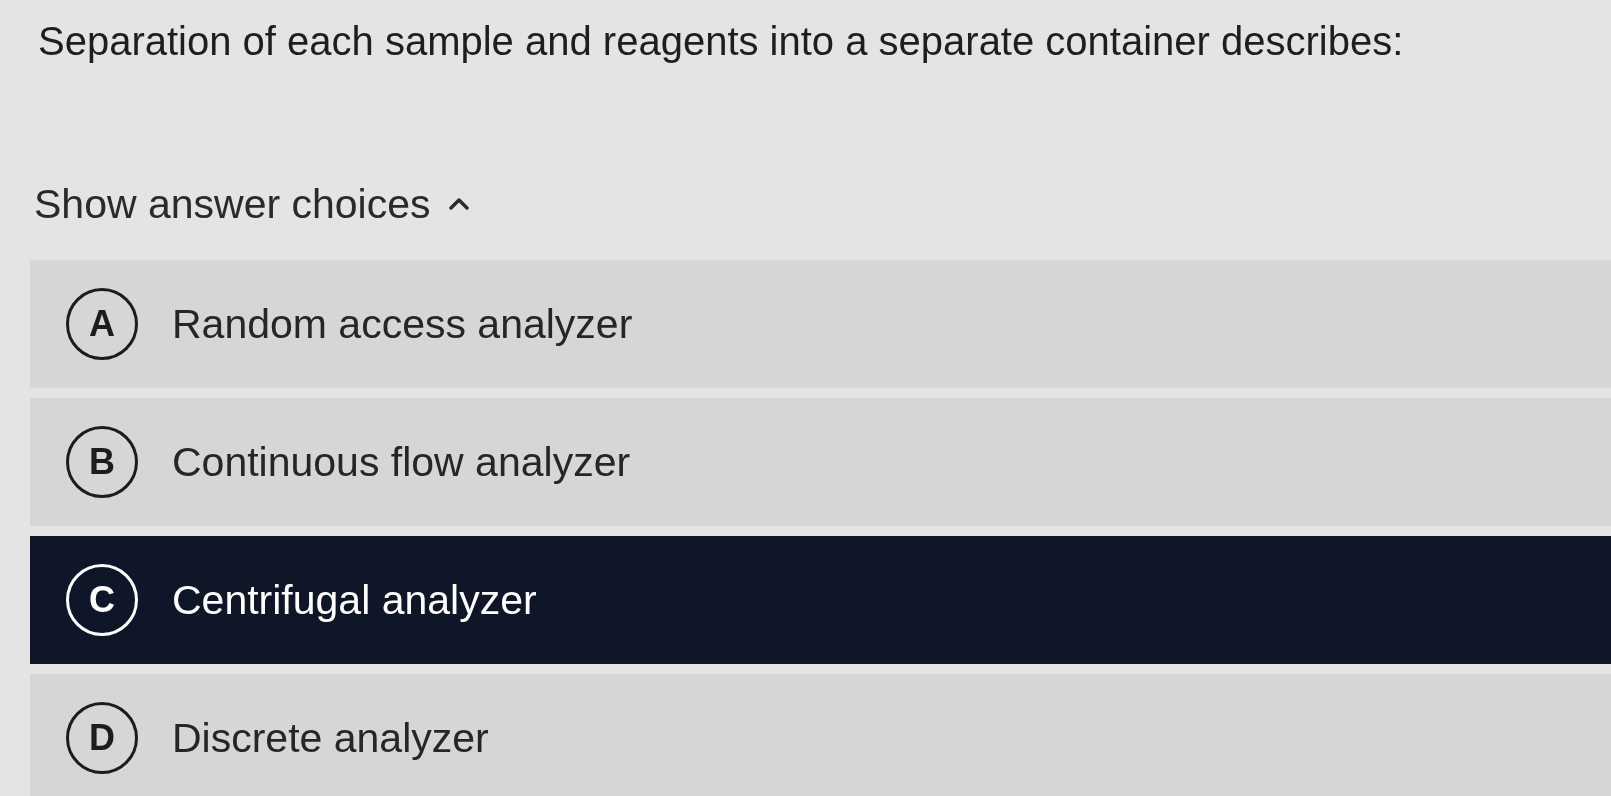  Describe the element at coordinates (102, 324) in the screenshot. I see `choice-letter: A` at that location.